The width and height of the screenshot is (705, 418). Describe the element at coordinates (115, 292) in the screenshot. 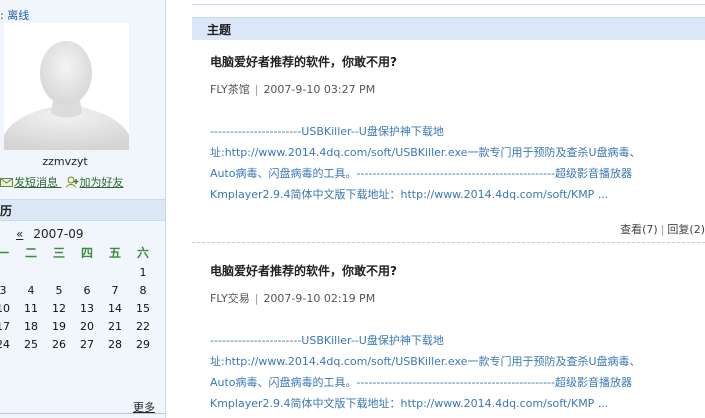

I see `calendar-day: 7` at that location.